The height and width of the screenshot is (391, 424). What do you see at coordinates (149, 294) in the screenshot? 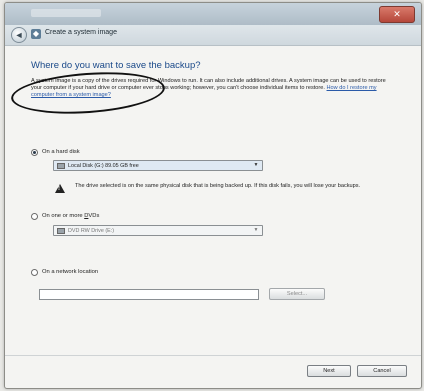
I see `network-location-input` at bounding box center [149, 294].